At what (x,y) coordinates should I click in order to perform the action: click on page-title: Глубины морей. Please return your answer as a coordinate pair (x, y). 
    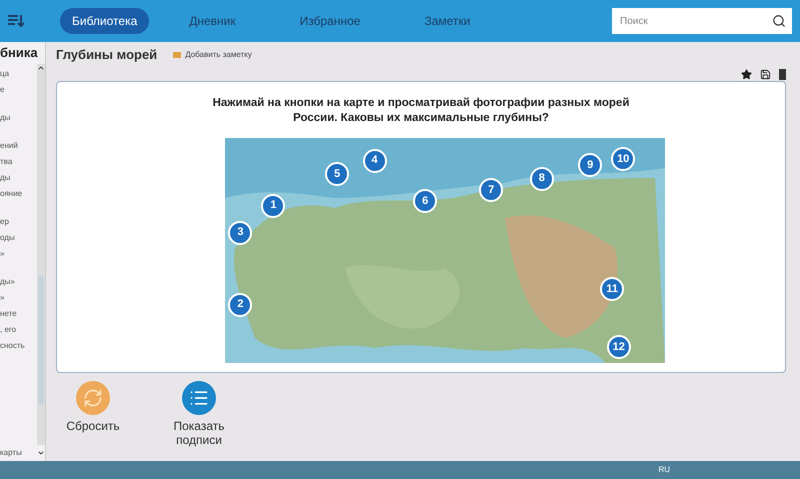
    Looking at the image, I should click on (107, 55).